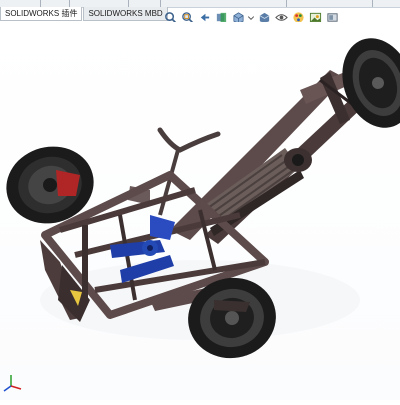  Describe the element at coordinates (12, 383) in the screenshot. I see `reference-triad-icon` at that location.